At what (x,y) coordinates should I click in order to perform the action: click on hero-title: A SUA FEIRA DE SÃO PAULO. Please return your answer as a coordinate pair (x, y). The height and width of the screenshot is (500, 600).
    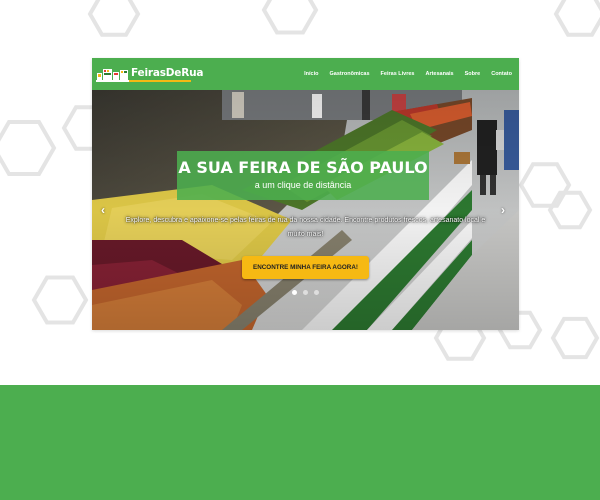
    Looking at the image, I should click on (303, 167).